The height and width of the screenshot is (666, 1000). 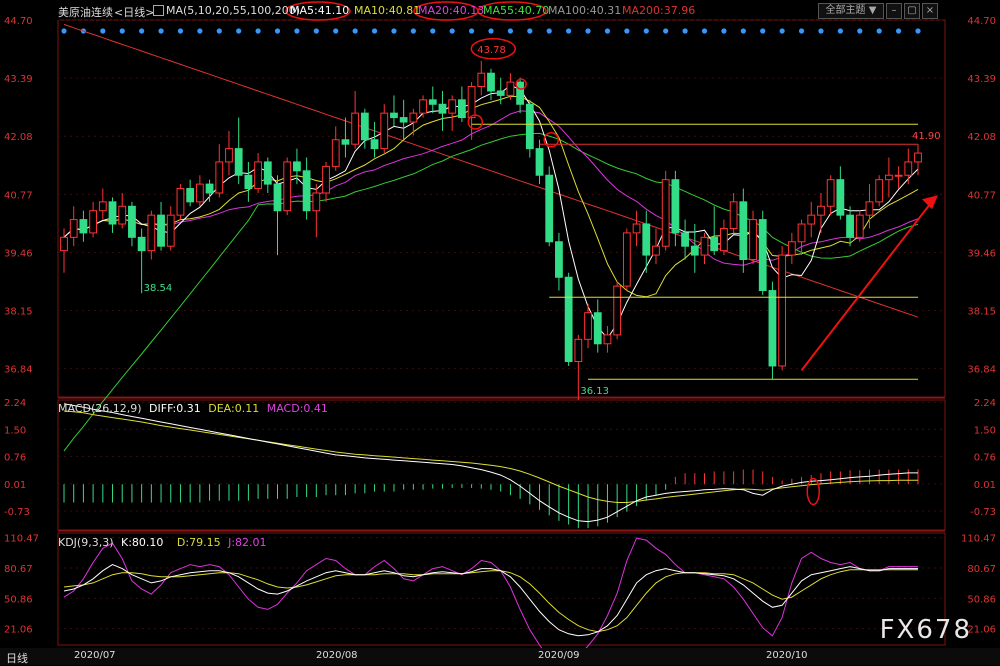 I want to click on theme-label: 全部主题, so click(x=845, y=10).